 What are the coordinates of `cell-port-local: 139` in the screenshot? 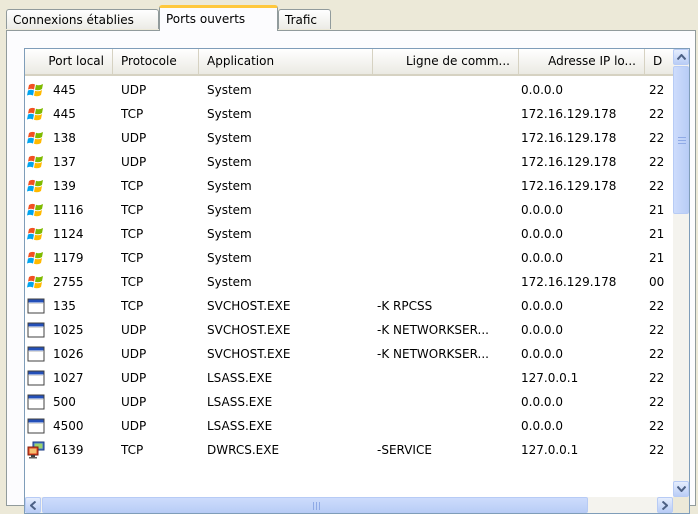 It's located at (64, 186).